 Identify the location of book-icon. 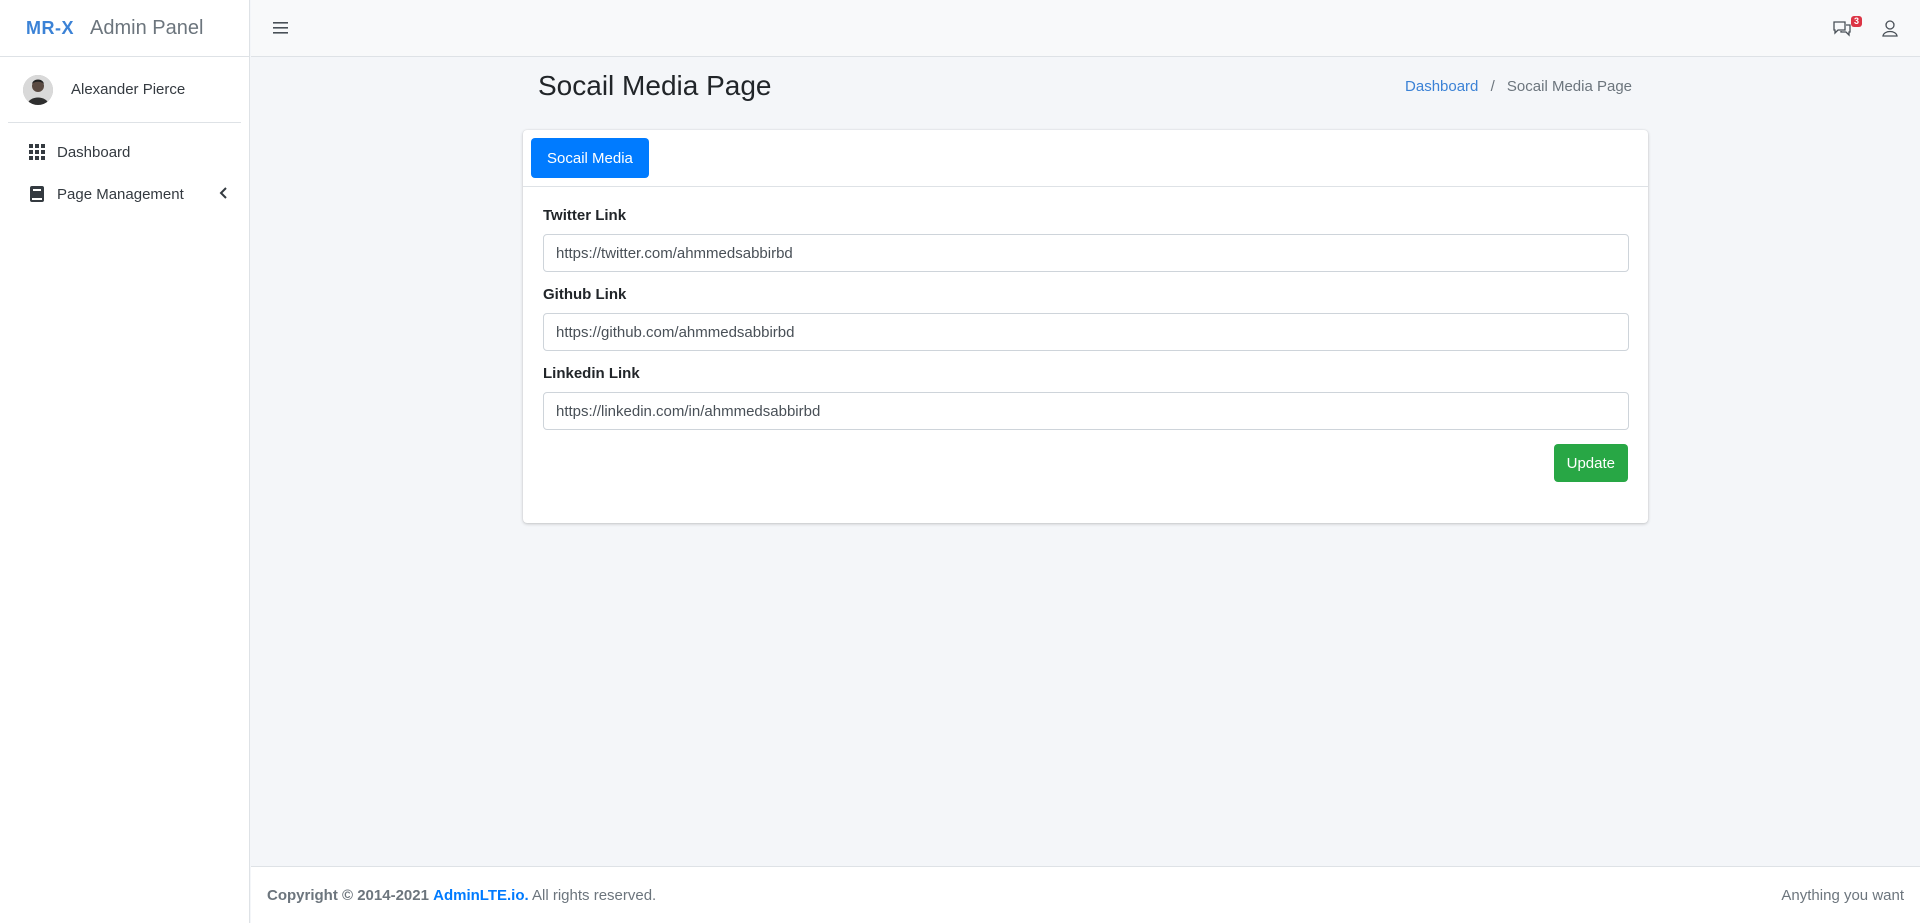
(37, 194).